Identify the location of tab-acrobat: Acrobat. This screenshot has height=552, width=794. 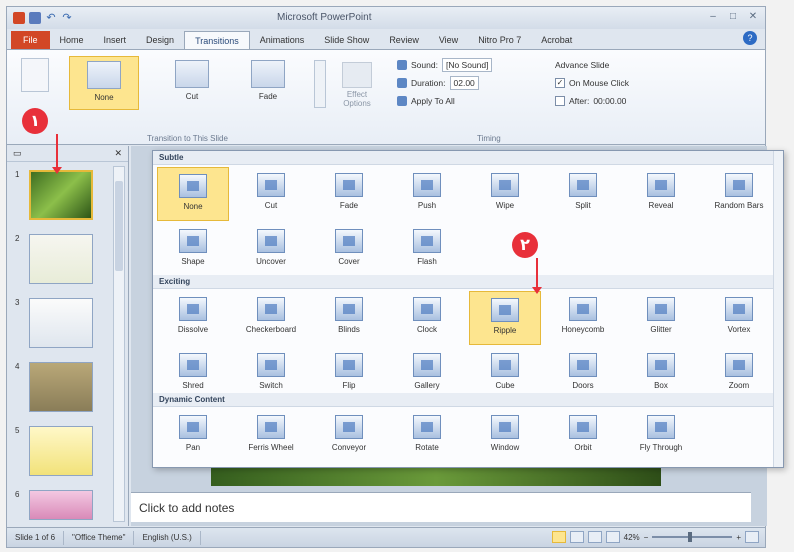
(556, 40).